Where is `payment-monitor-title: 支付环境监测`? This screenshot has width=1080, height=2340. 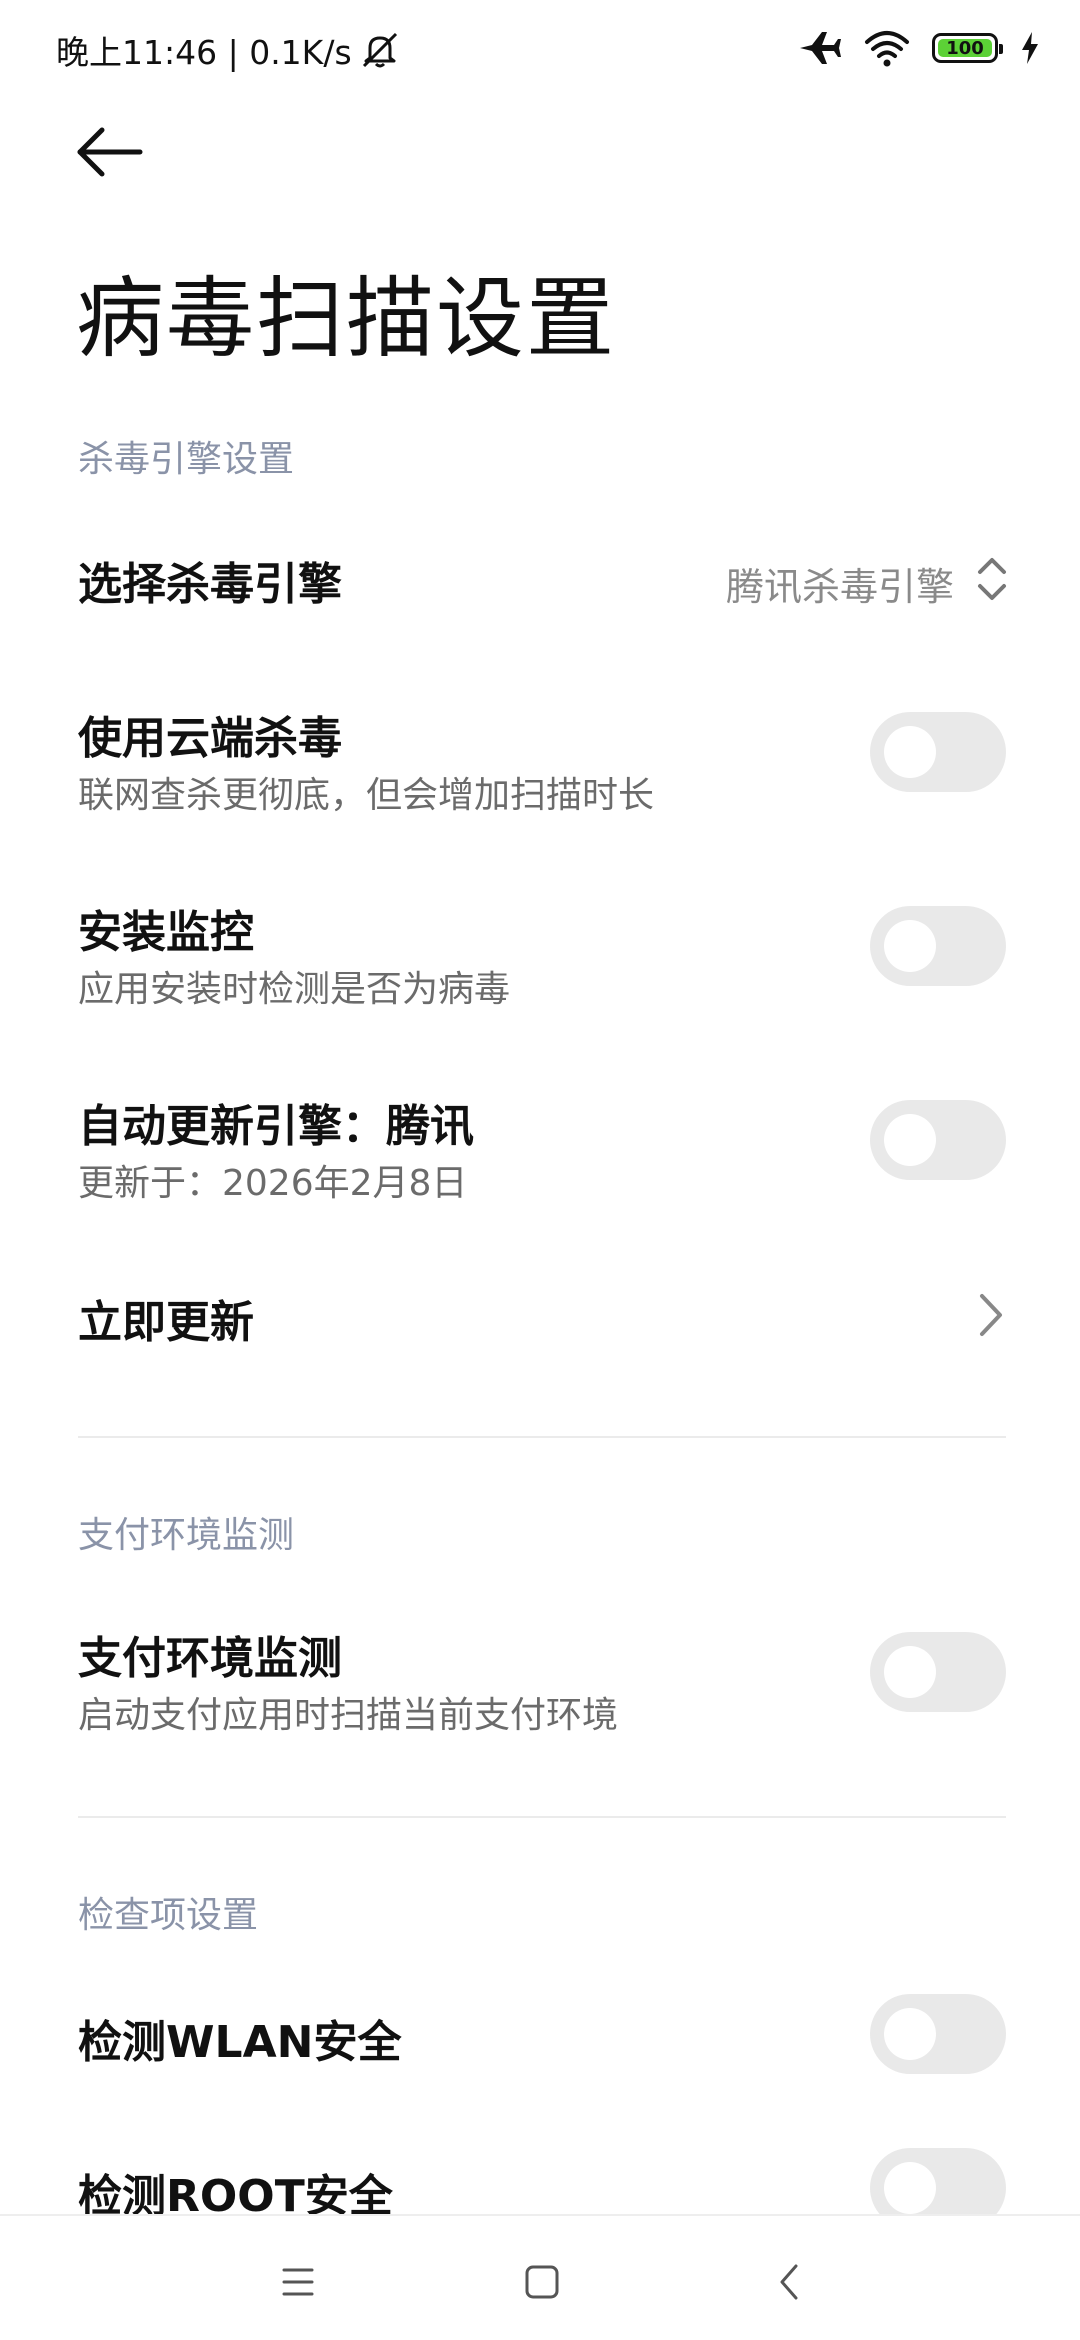 payment-monitor-title: 支付环境监测 is located at coordinates (210, 1658).